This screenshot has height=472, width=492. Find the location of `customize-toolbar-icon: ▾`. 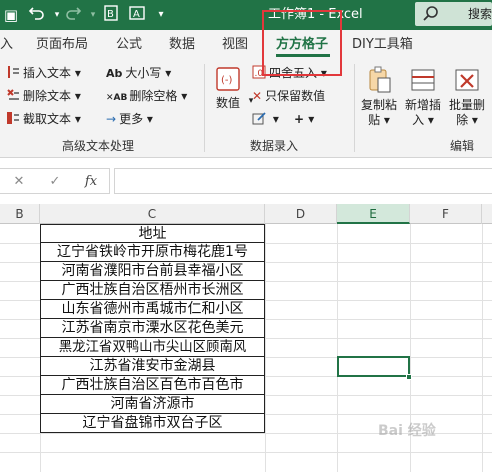

customize-toolbar-icon: ▾ is located at coordinates (161, 15).